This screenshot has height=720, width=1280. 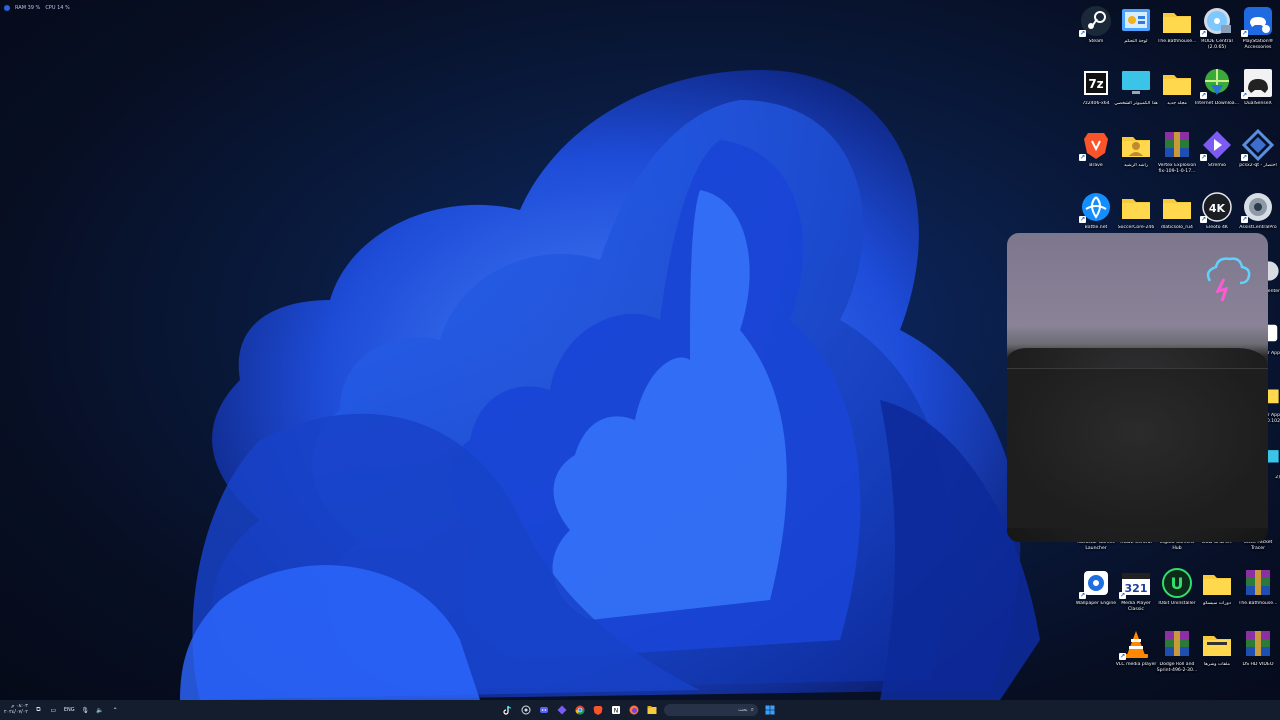 What do you see at coordinates (85, 710) in the screenshot?
I see `microphone-icon: 🎙` at bounding box center [85, 710].